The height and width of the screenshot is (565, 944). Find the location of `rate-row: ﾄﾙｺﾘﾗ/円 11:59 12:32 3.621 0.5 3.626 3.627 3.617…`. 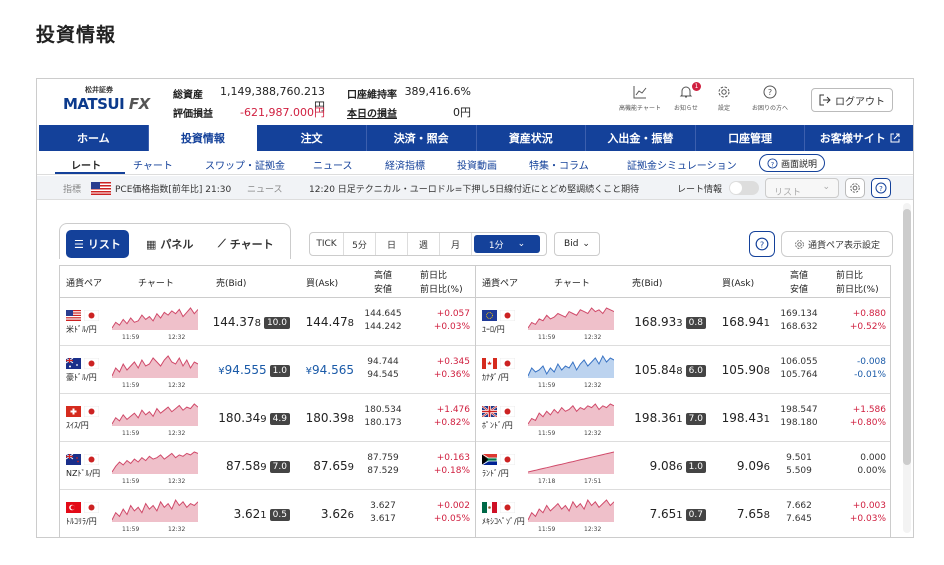

rate-row: ﾄﾙｺﾘﾗ/円 11:59 12:32 3.621 0.5 3.626 3.627 3.617… is located at coordinates (267, 513).